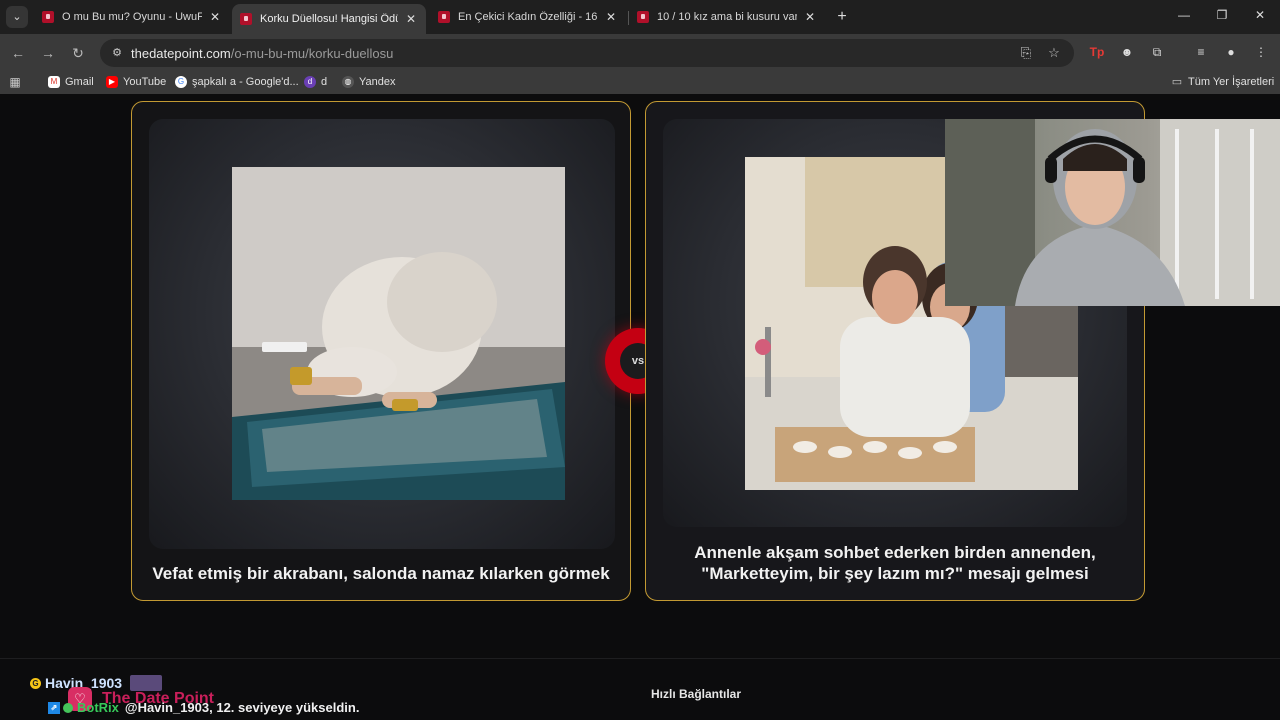 The image size is (1280, 720). What do you see at coordinates (348, 82) in the screenshot?
I see `globe-icon: ◍` at bounding box center [348, 82].